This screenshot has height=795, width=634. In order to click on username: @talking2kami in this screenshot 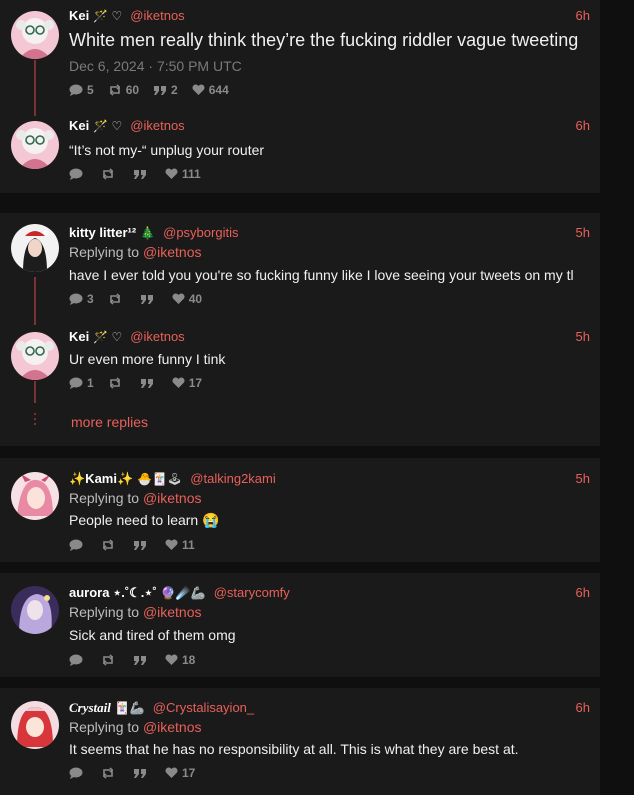, I will do `click(232, 478)`.